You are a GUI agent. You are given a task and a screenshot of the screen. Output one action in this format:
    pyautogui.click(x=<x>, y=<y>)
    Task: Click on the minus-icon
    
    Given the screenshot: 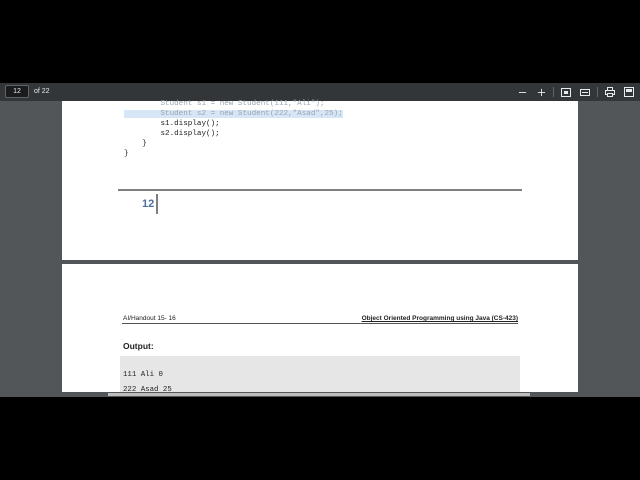 What is the action you would take?
    pyautogui.click(x=522, y=92)
    